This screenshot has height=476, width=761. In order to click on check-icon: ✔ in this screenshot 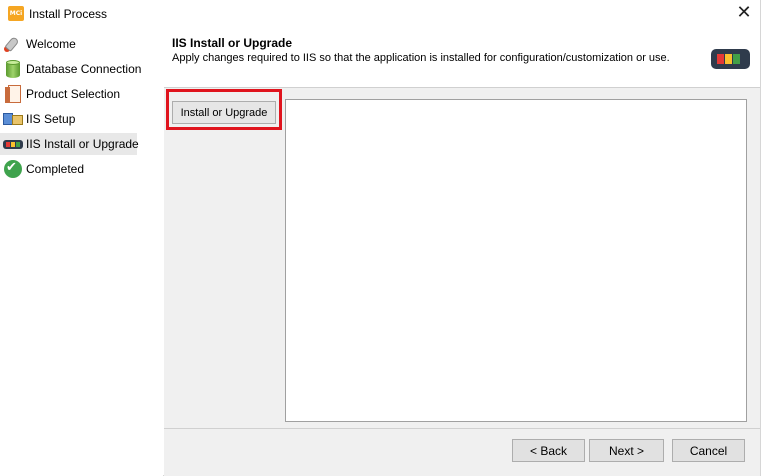, I will do `click(13, 169)`.